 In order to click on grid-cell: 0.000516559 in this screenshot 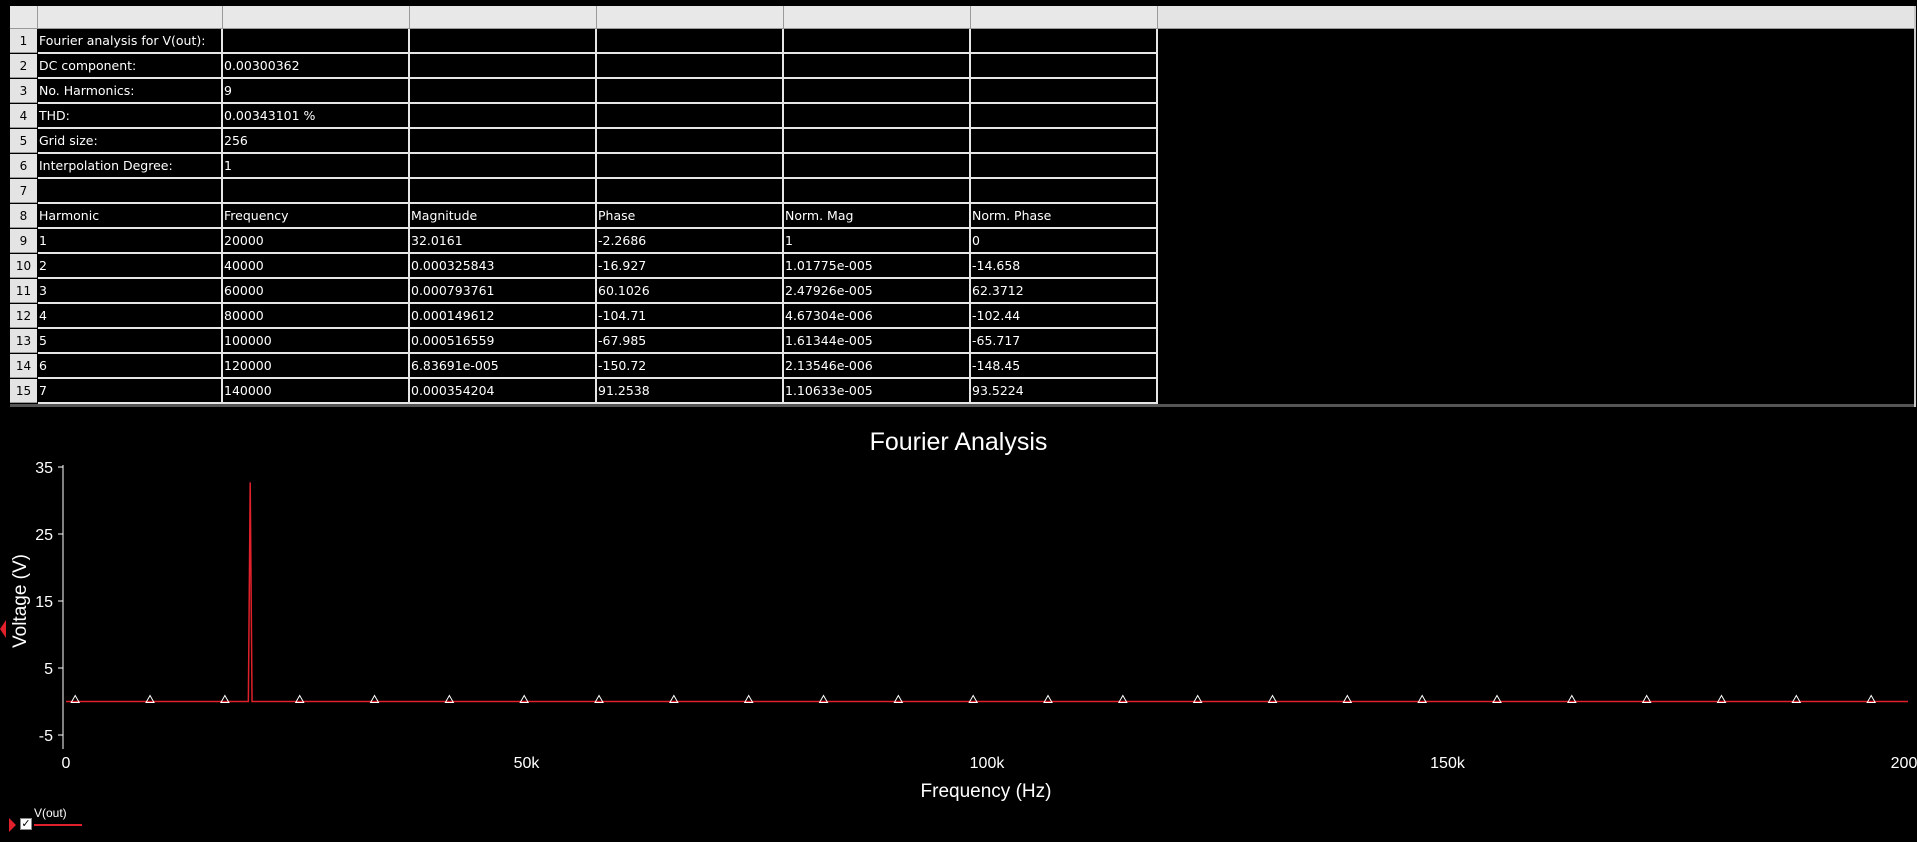, I will do `click(503, 341)`.